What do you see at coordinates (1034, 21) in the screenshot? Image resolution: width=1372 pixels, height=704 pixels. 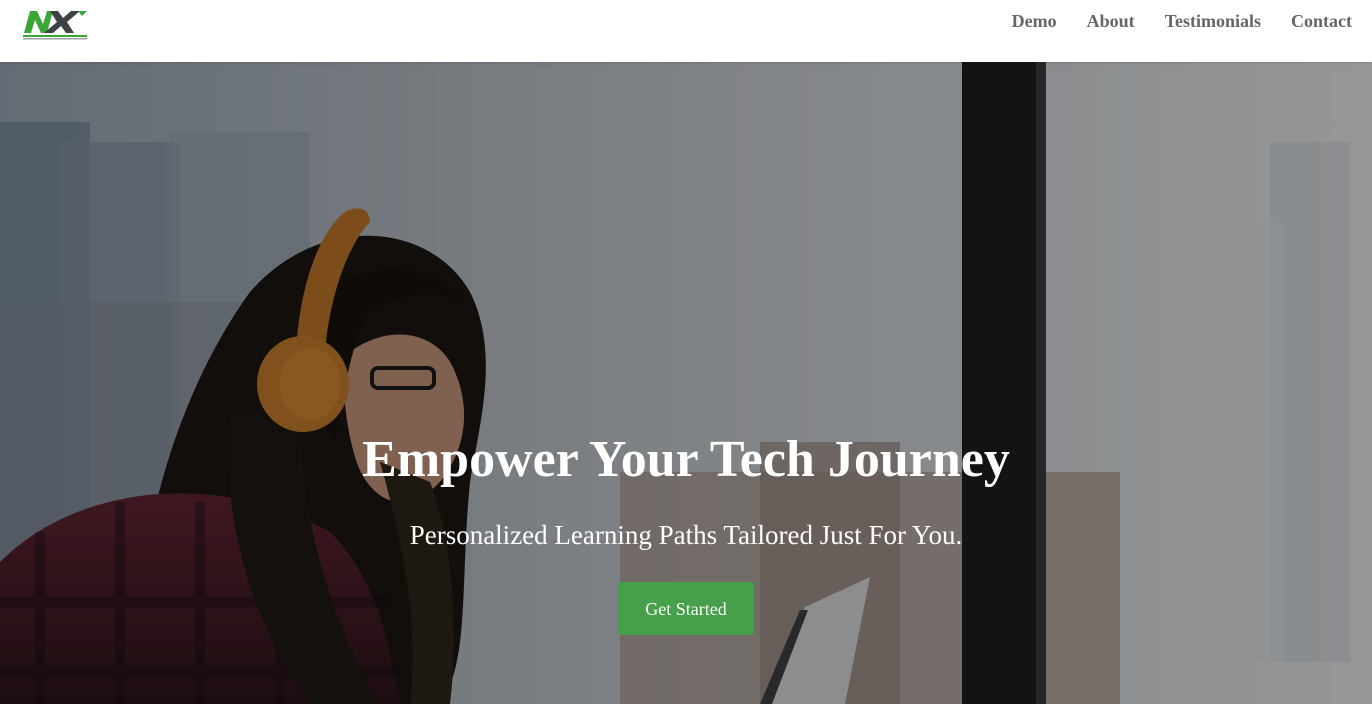 I see `nav-link-demo: Demo` at bounding box center [1034, 21].